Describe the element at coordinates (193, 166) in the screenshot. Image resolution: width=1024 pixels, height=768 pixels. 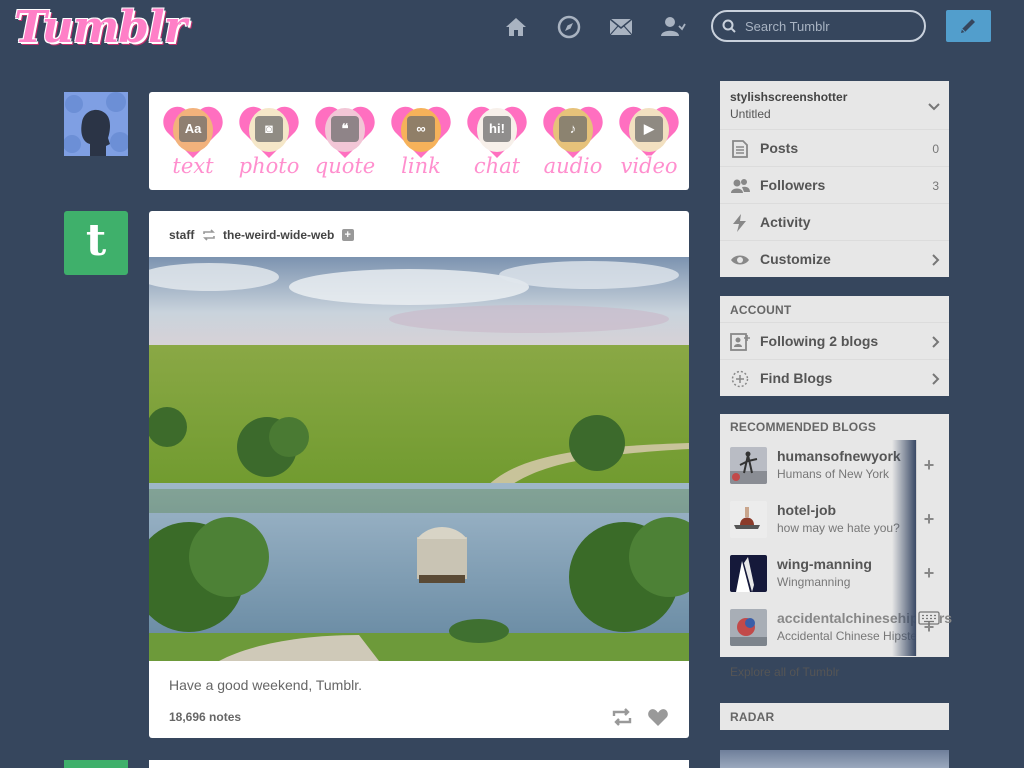
I see `post-type-label: text` at that location.